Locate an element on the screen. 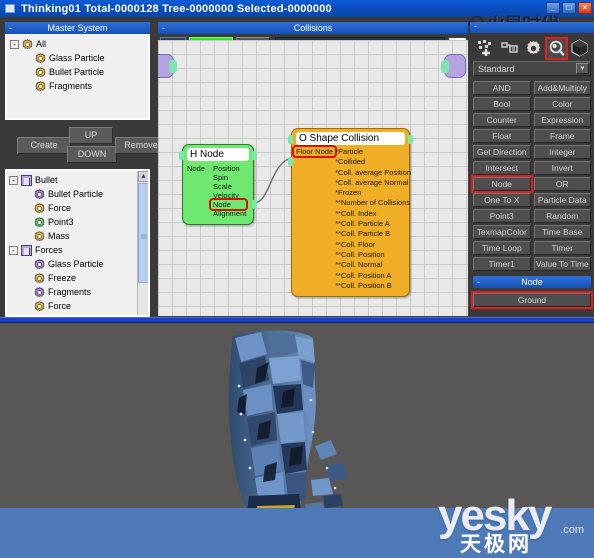 This screenshot has width=594, height=558. operator-button-random: Random is located at coordinates (562, 216).